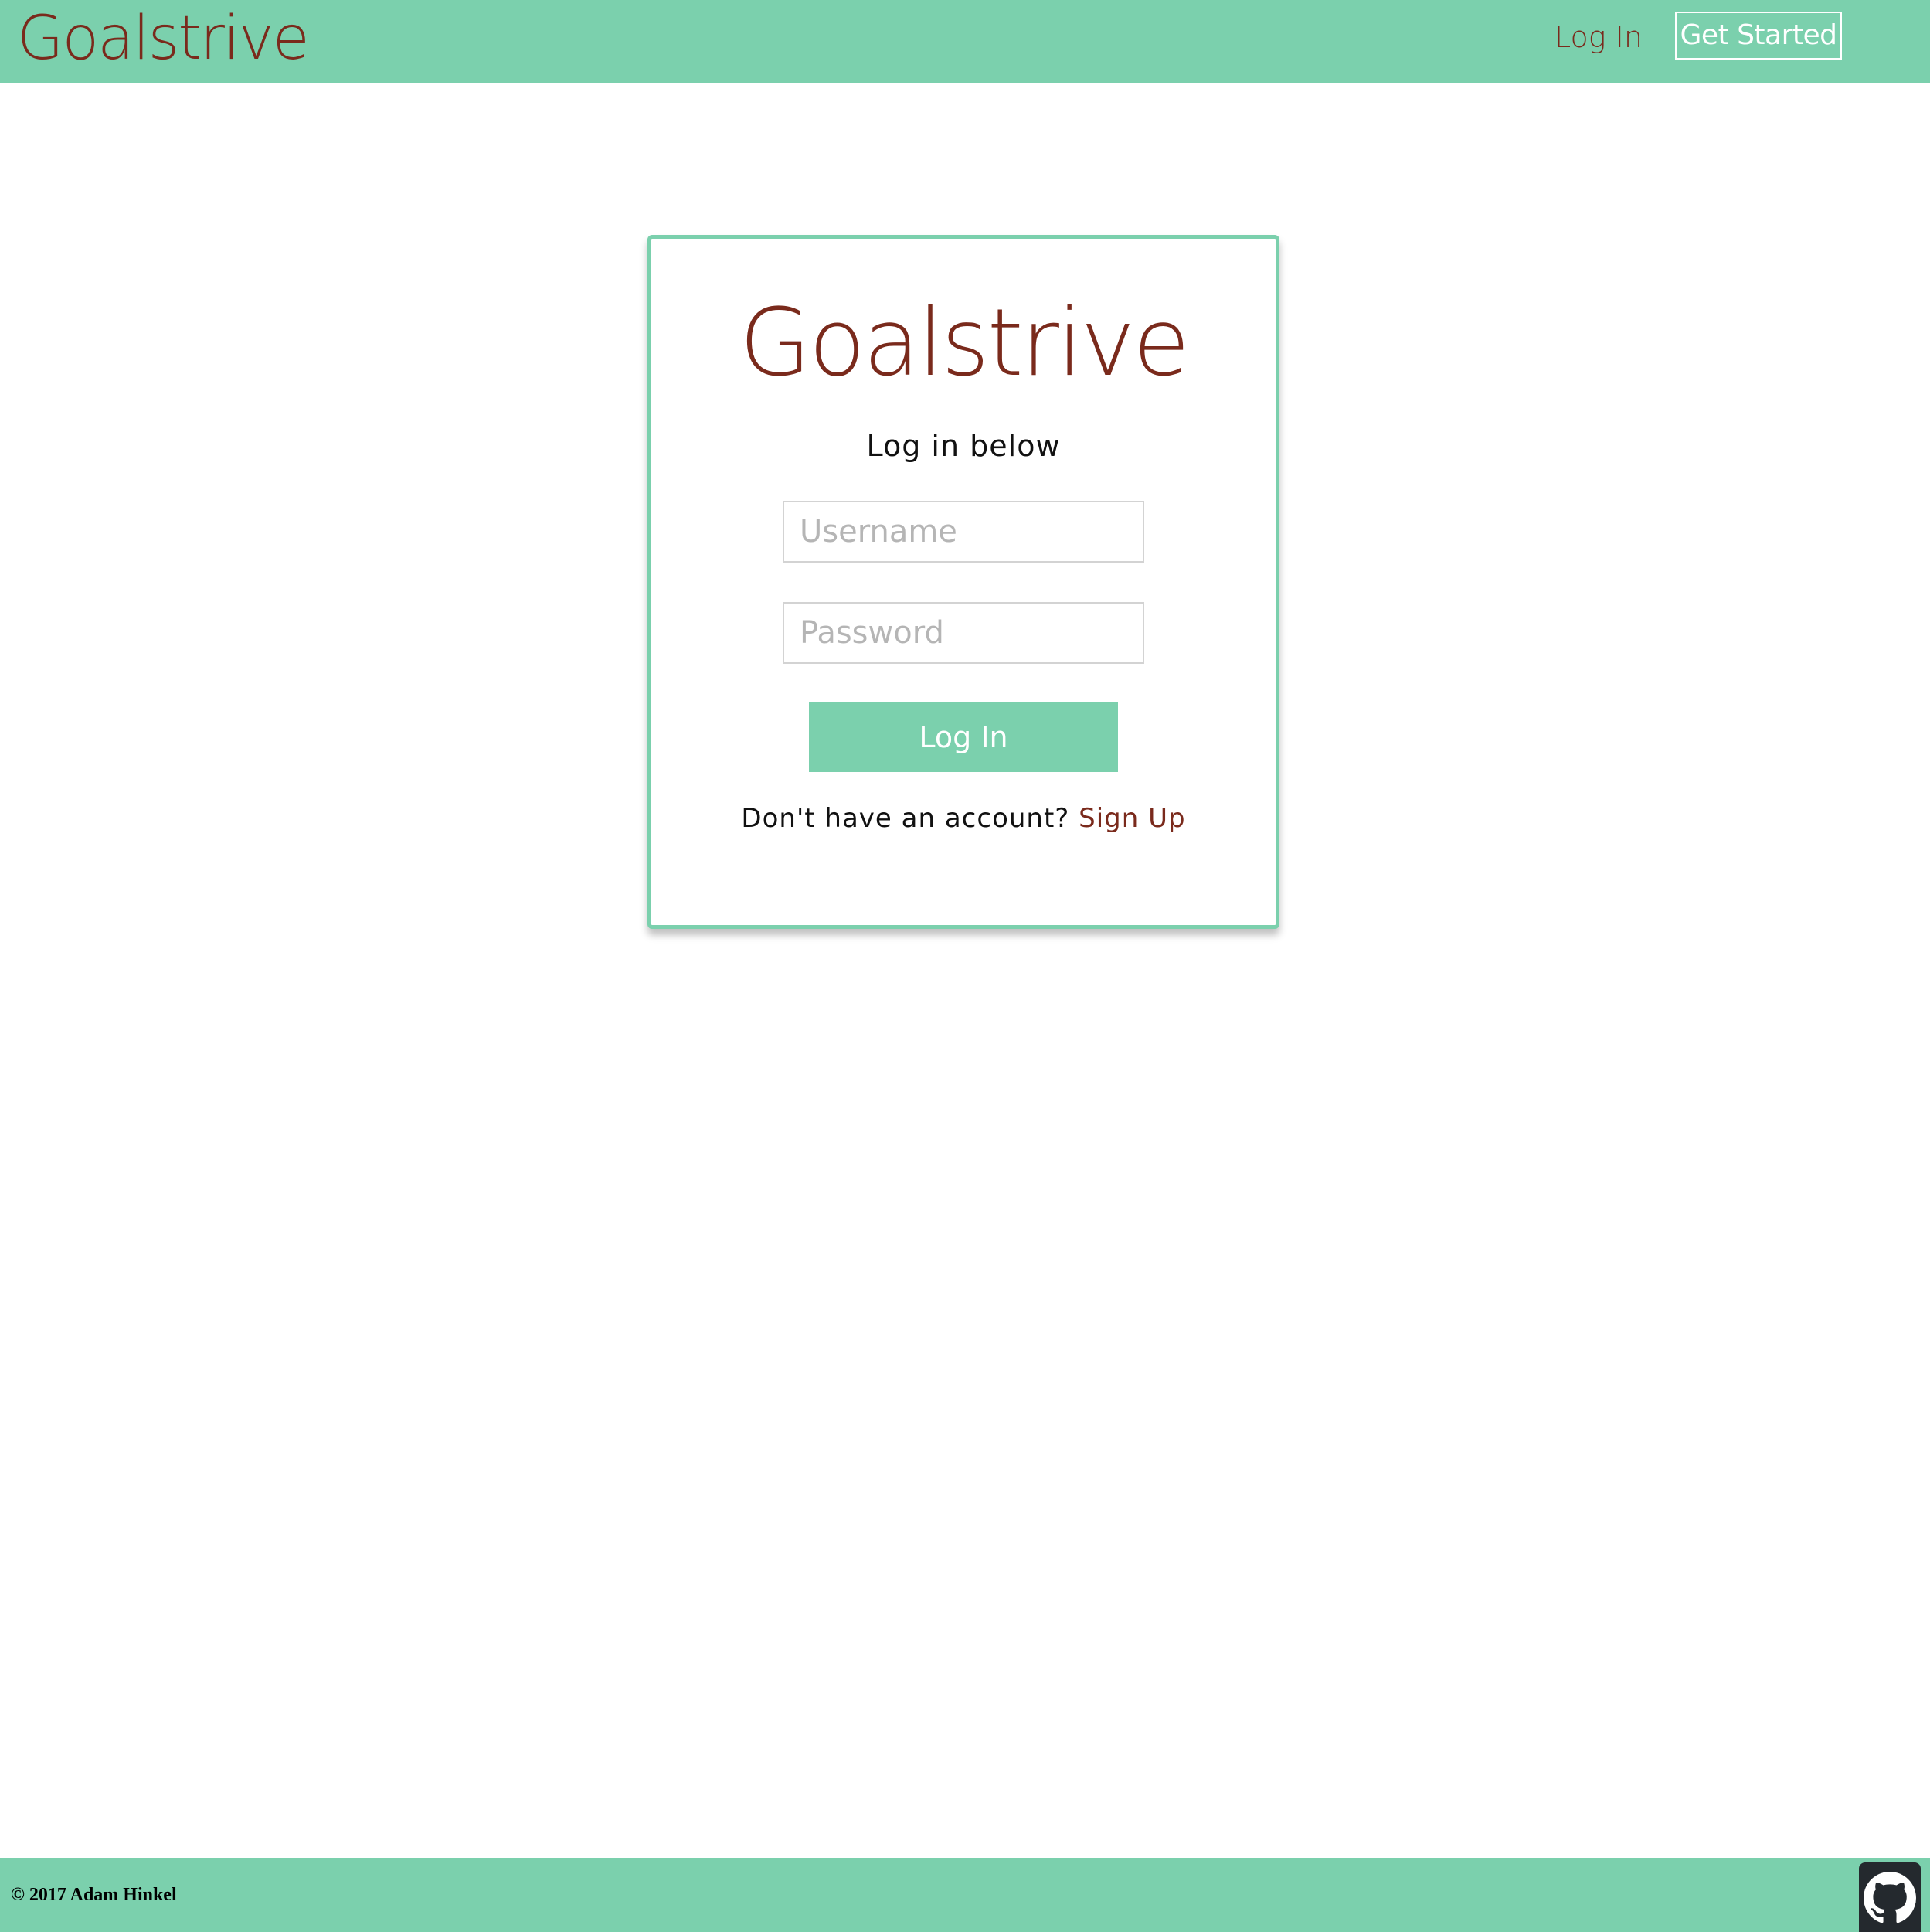  Describe the element at coordinates (963, 532) in the screenshot. I see `username-input` at that location.